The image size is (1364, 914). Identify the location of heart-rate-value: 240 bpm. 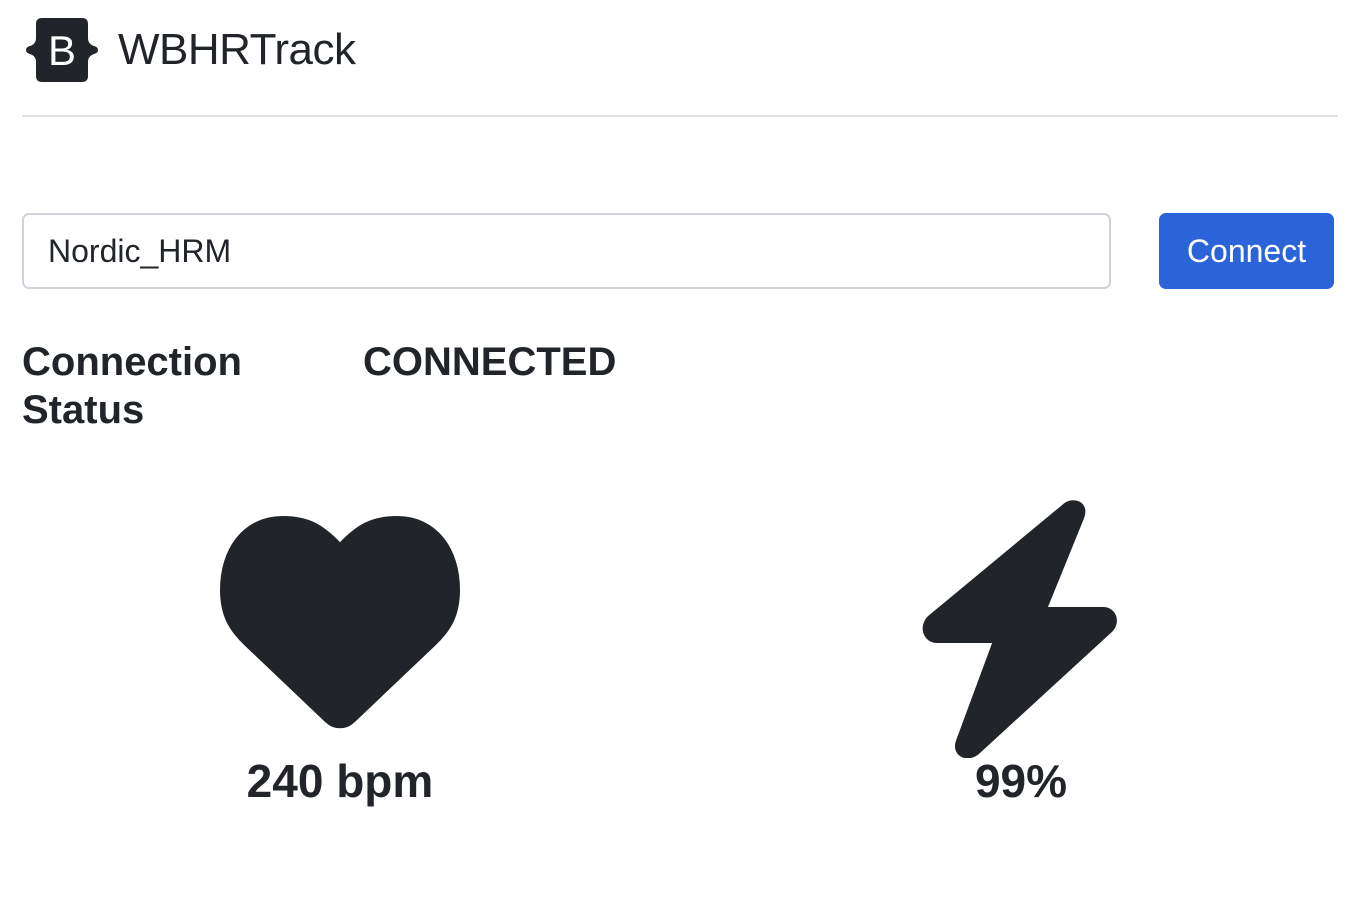
(340, 781).